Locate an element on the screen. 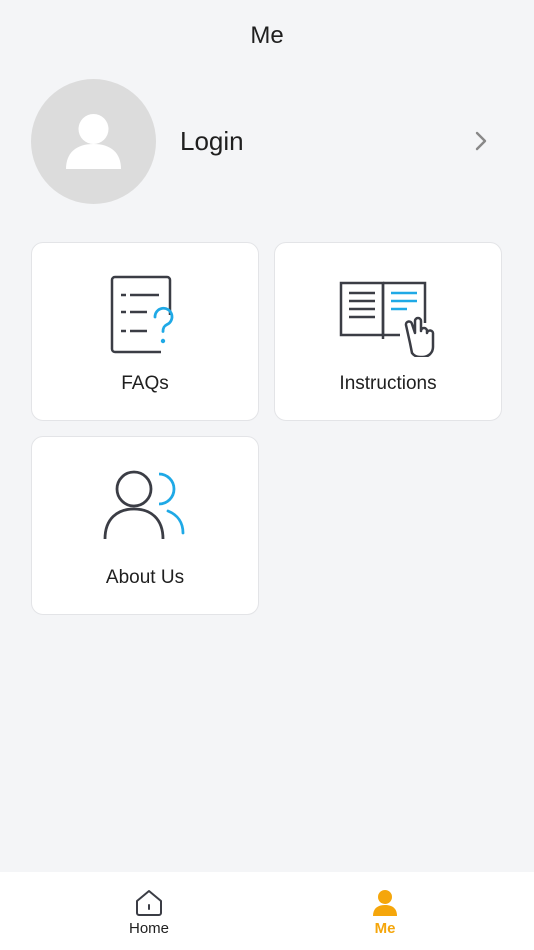 The image size is (534, 950). bottom-tab-bar: Home Me is located at coordinates (267, 911).